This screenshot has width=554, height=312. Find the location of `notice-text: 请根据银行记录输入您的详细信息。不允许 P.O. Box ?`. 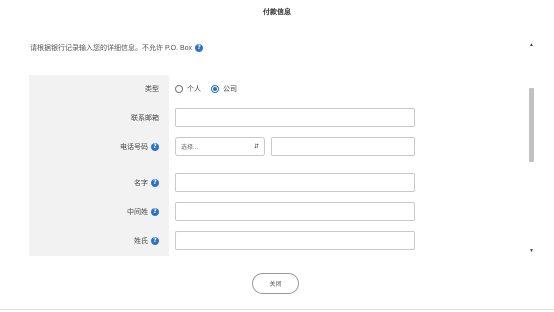

notice-text: 请根据银行记录输入您的详细信息。不允许 P.O. Box ? is located at coordinates (117, 48).